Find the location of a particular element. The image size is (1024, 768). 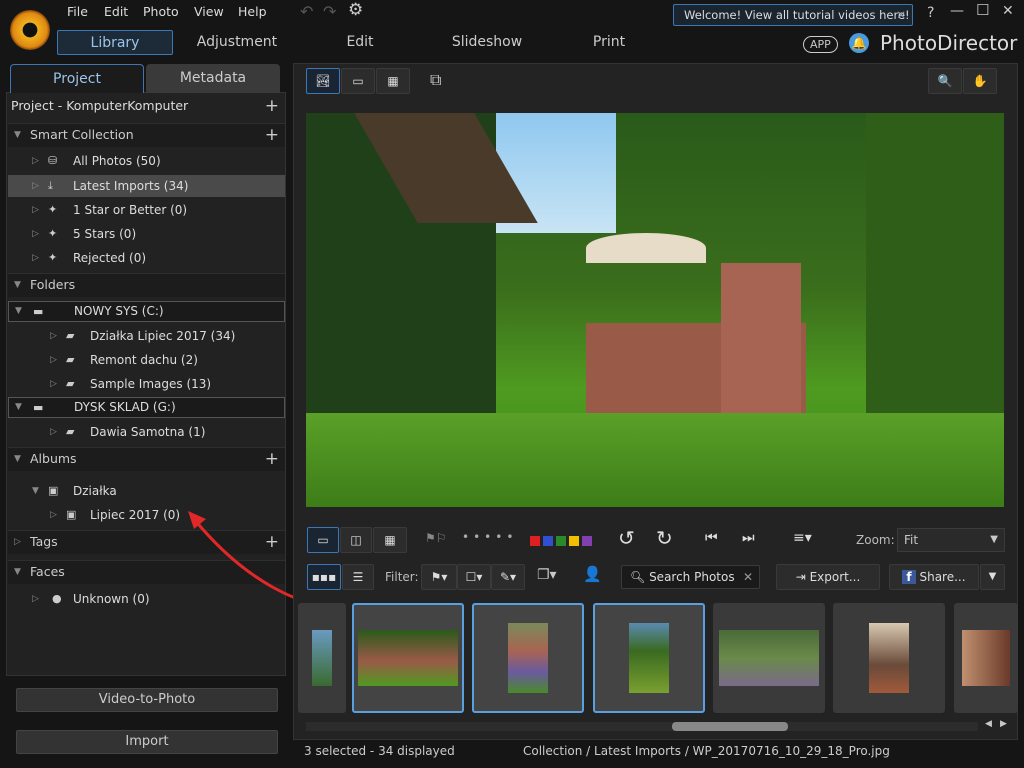

filter-flag-dropdown: ⚑▾ is located at coordinates (439, 577).